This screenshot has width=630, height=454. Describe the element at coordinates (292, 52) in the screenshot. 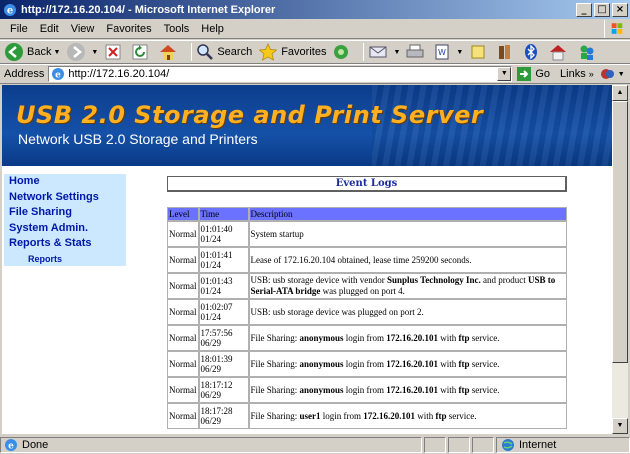

I see `favorites-button: Favorites` at that location.